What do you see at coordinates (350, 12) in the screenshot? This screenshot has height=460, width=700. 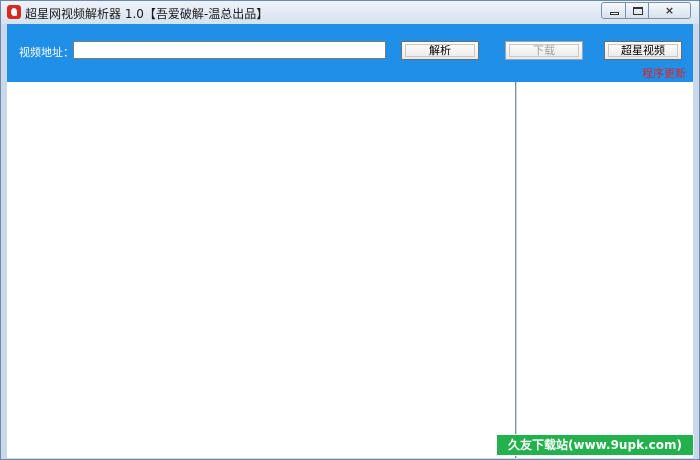 I see `title-bar: 超星网视频解析器 1.0【吾爱破解-温总出品】 ×` at bounding box center [350, 12].